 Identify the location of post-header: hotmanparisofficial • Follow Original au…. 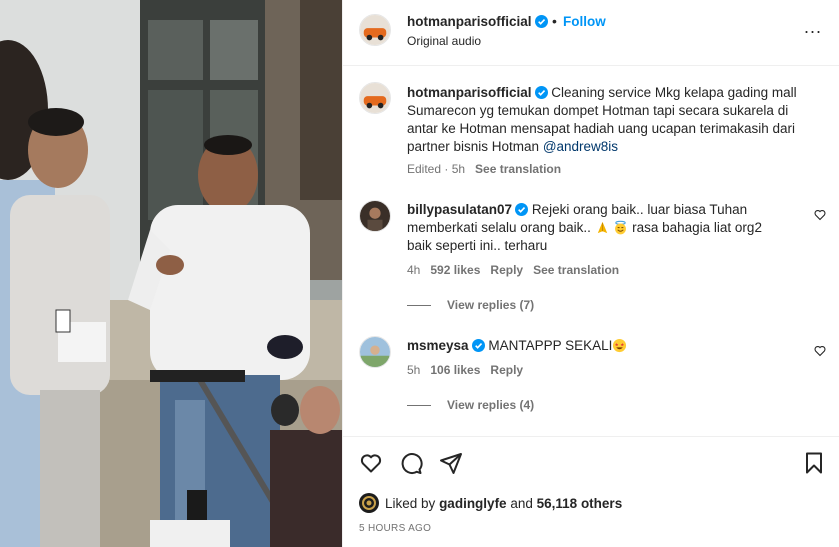
(591, 33).